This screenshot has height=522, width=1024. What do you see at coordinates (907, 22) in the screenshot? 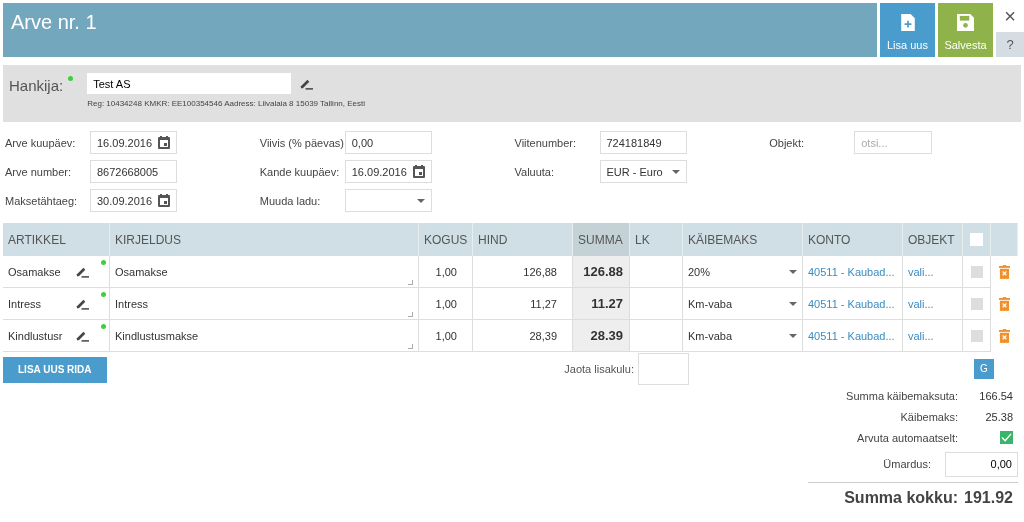
I see `document-plus-icon` at bounding box center [907, 22].